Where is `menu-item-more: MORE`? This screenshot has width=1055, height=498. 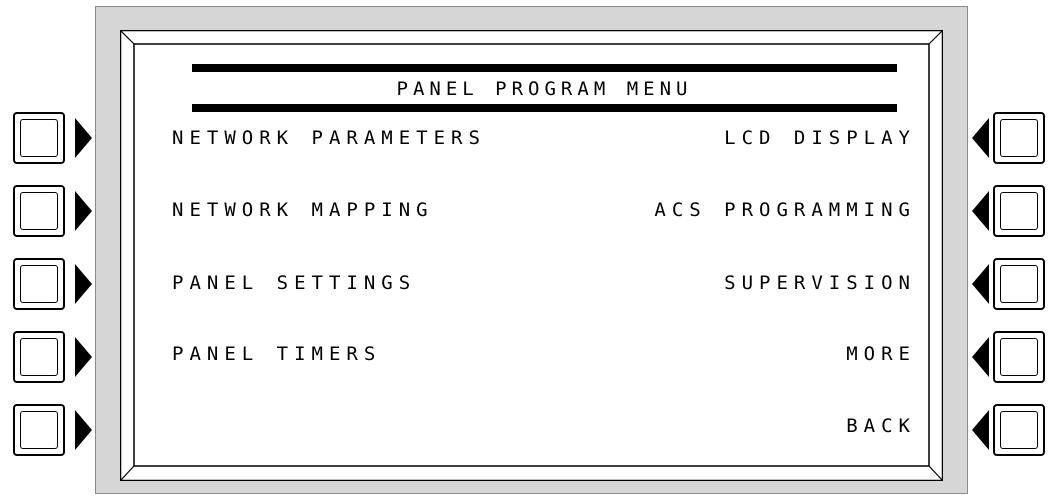 menu-item-more: MORE is located at coordinates (881, 354).